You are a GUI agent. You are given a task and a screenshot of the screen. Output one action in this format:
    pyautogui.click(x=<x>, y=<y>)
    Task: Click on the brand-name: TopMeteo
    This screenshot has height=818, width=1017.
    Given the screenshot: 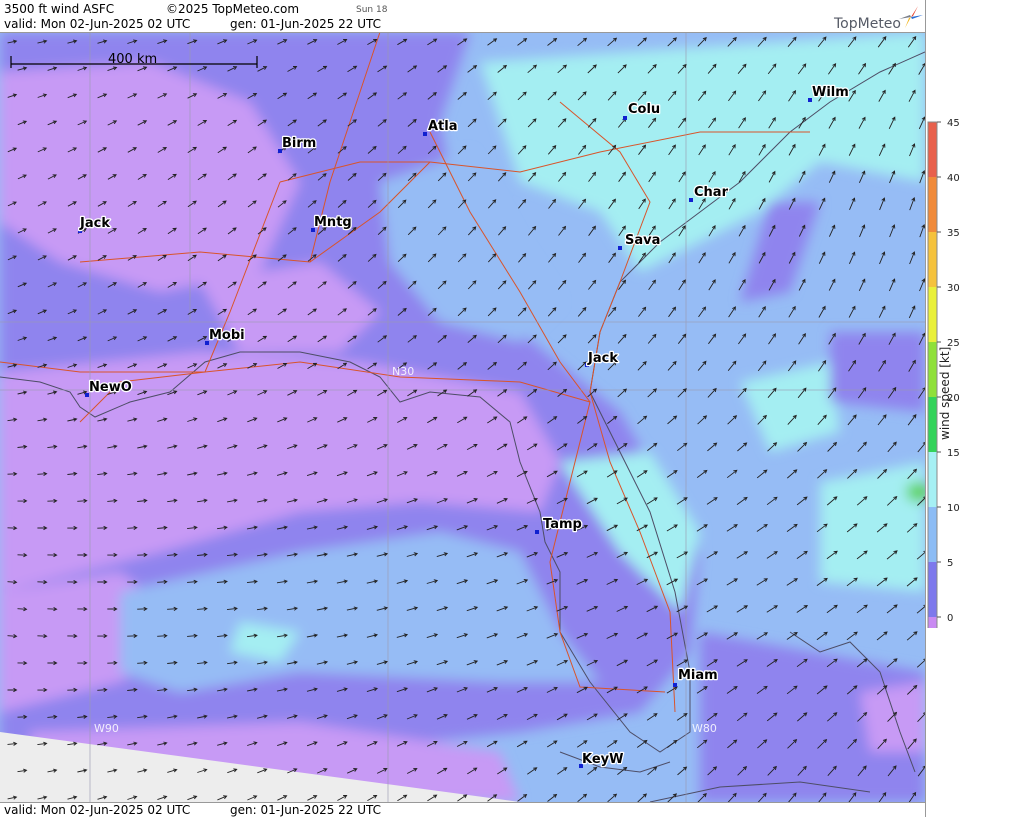 What is the action you would take?
    pyautogui.click(x=867, y=24)
    